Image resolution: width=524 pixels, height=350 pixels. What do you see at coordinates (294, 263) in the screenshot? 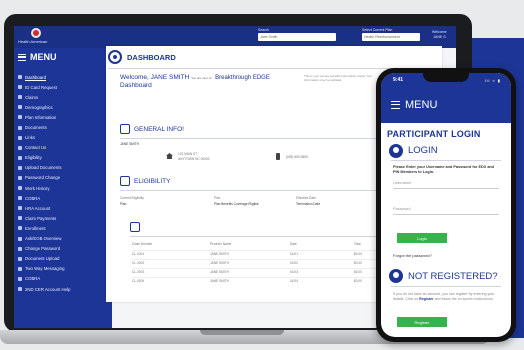
I see `claims-cell: 01/02` at bounding box center [294, 263].